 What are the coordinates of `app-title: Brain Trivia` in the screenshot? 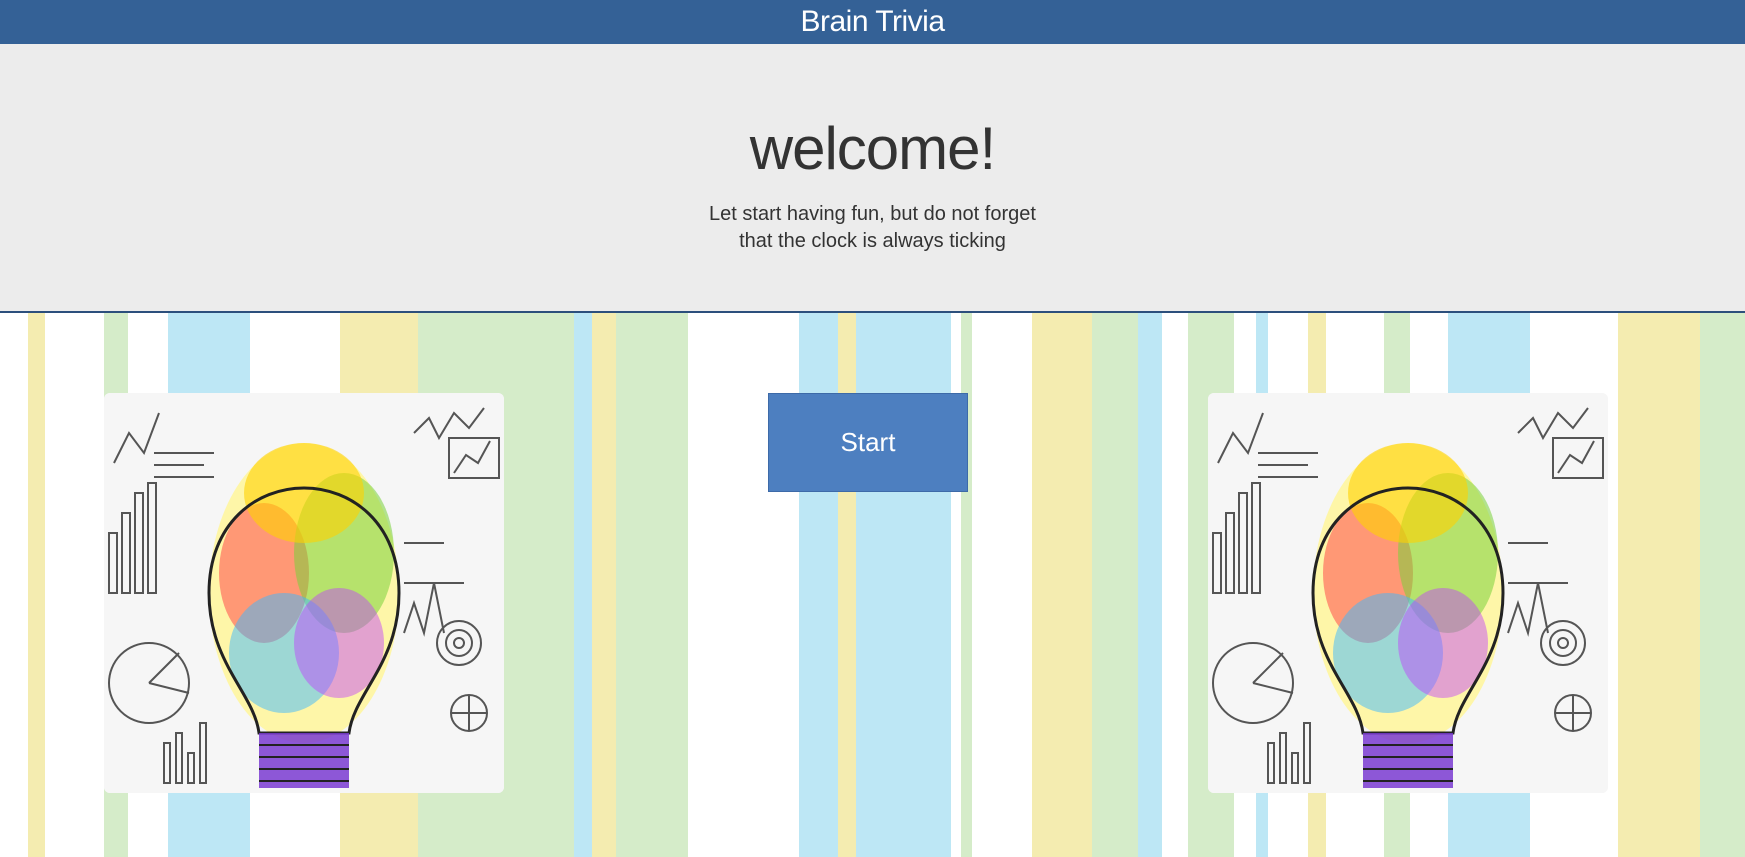 It's located at (872, 21).